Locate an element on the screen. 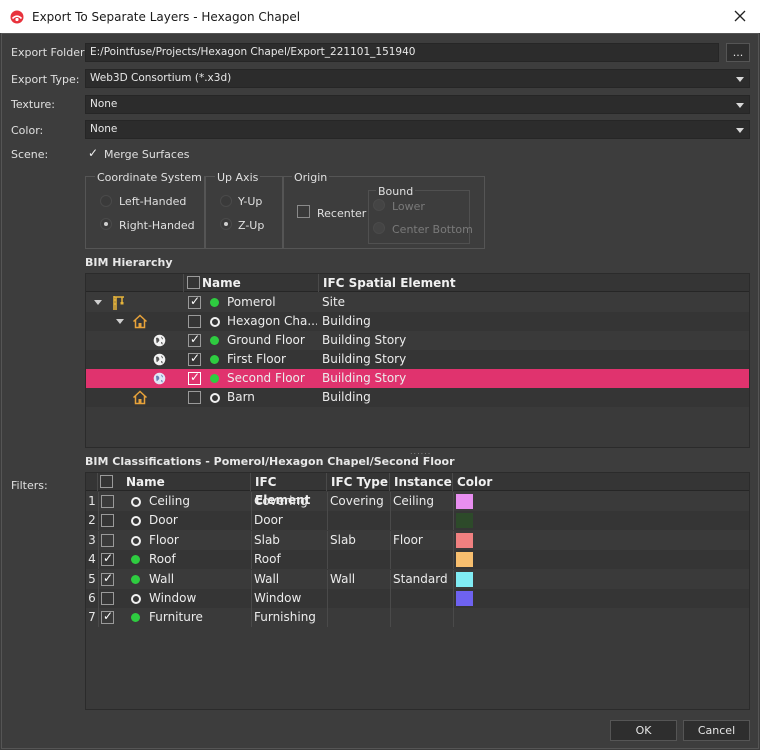 The width and height of the screenshot is (760, 750). classification-row: 6 Window Window is located at coordinates (417, 598).